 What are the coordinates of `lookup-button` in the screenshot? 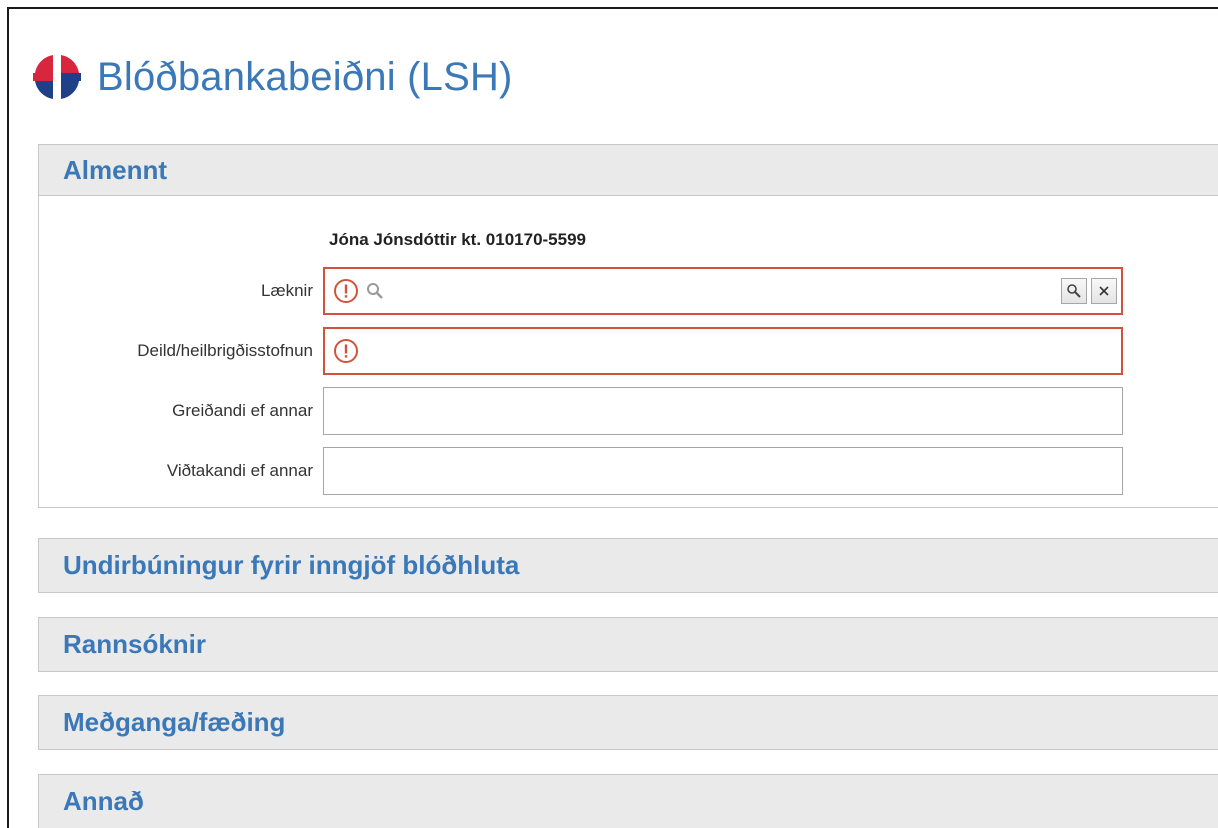 It's located at (1074, 291).